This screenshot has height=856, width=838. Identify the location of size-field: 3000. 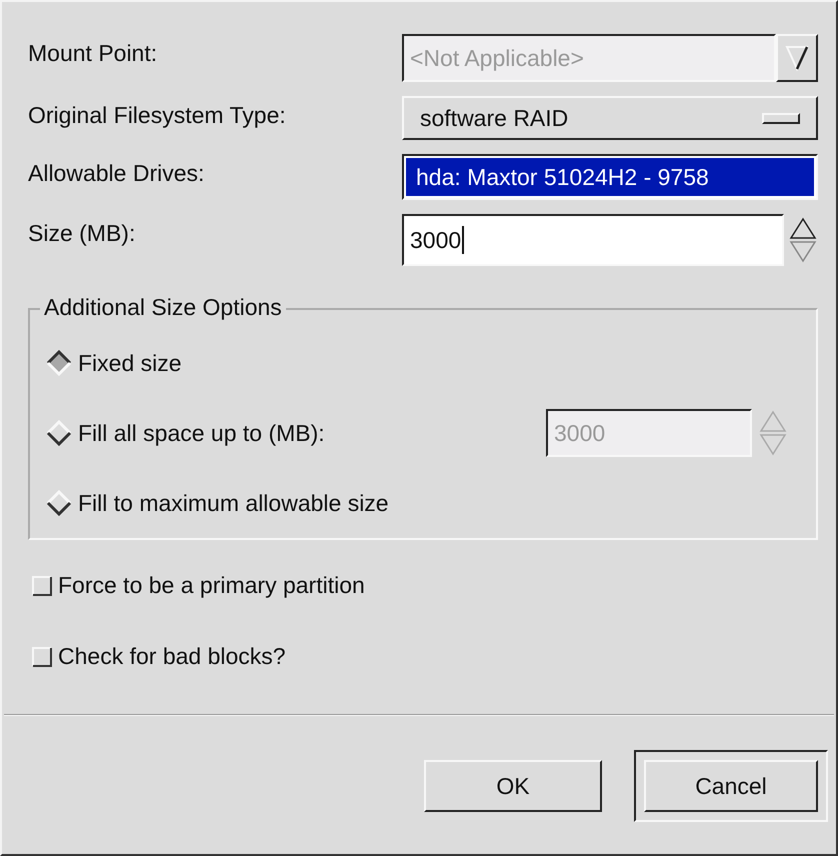
(593, 240).